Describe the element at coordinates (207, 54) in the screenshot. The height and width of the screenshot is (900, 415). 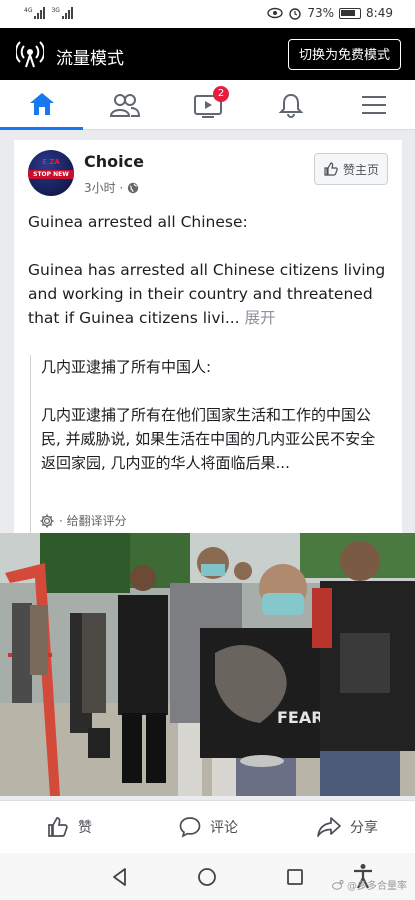
I see `data-mode-banner: 流量模式 切换为免费模式` at that location.